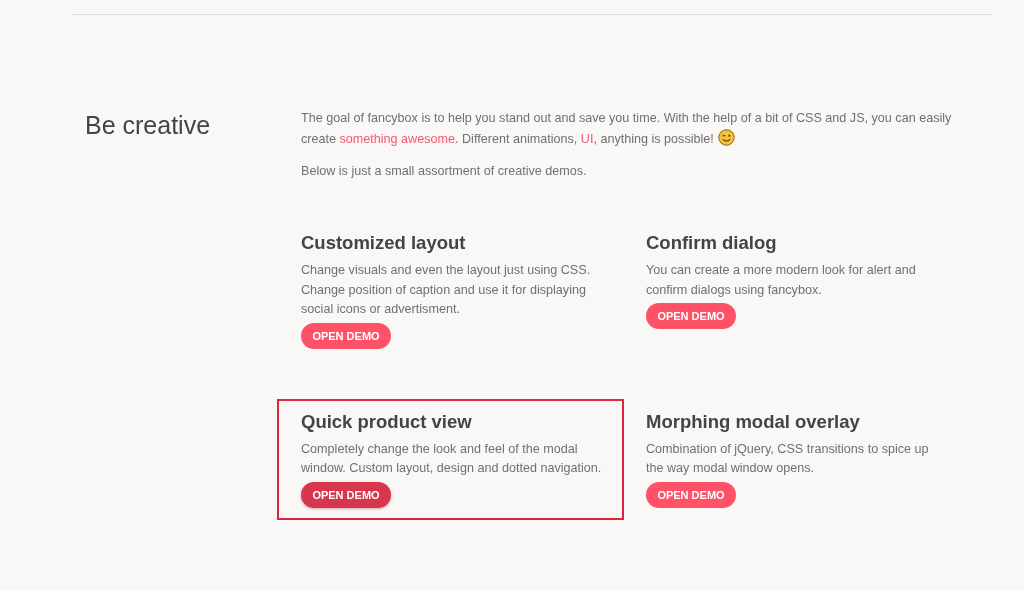 The width and height of the screenshot is (1024, 590). What do you see at coordinates (712, 243) in the screenshot?
I see `card-title: Confirm dialog` at bounding box center [712, 243].